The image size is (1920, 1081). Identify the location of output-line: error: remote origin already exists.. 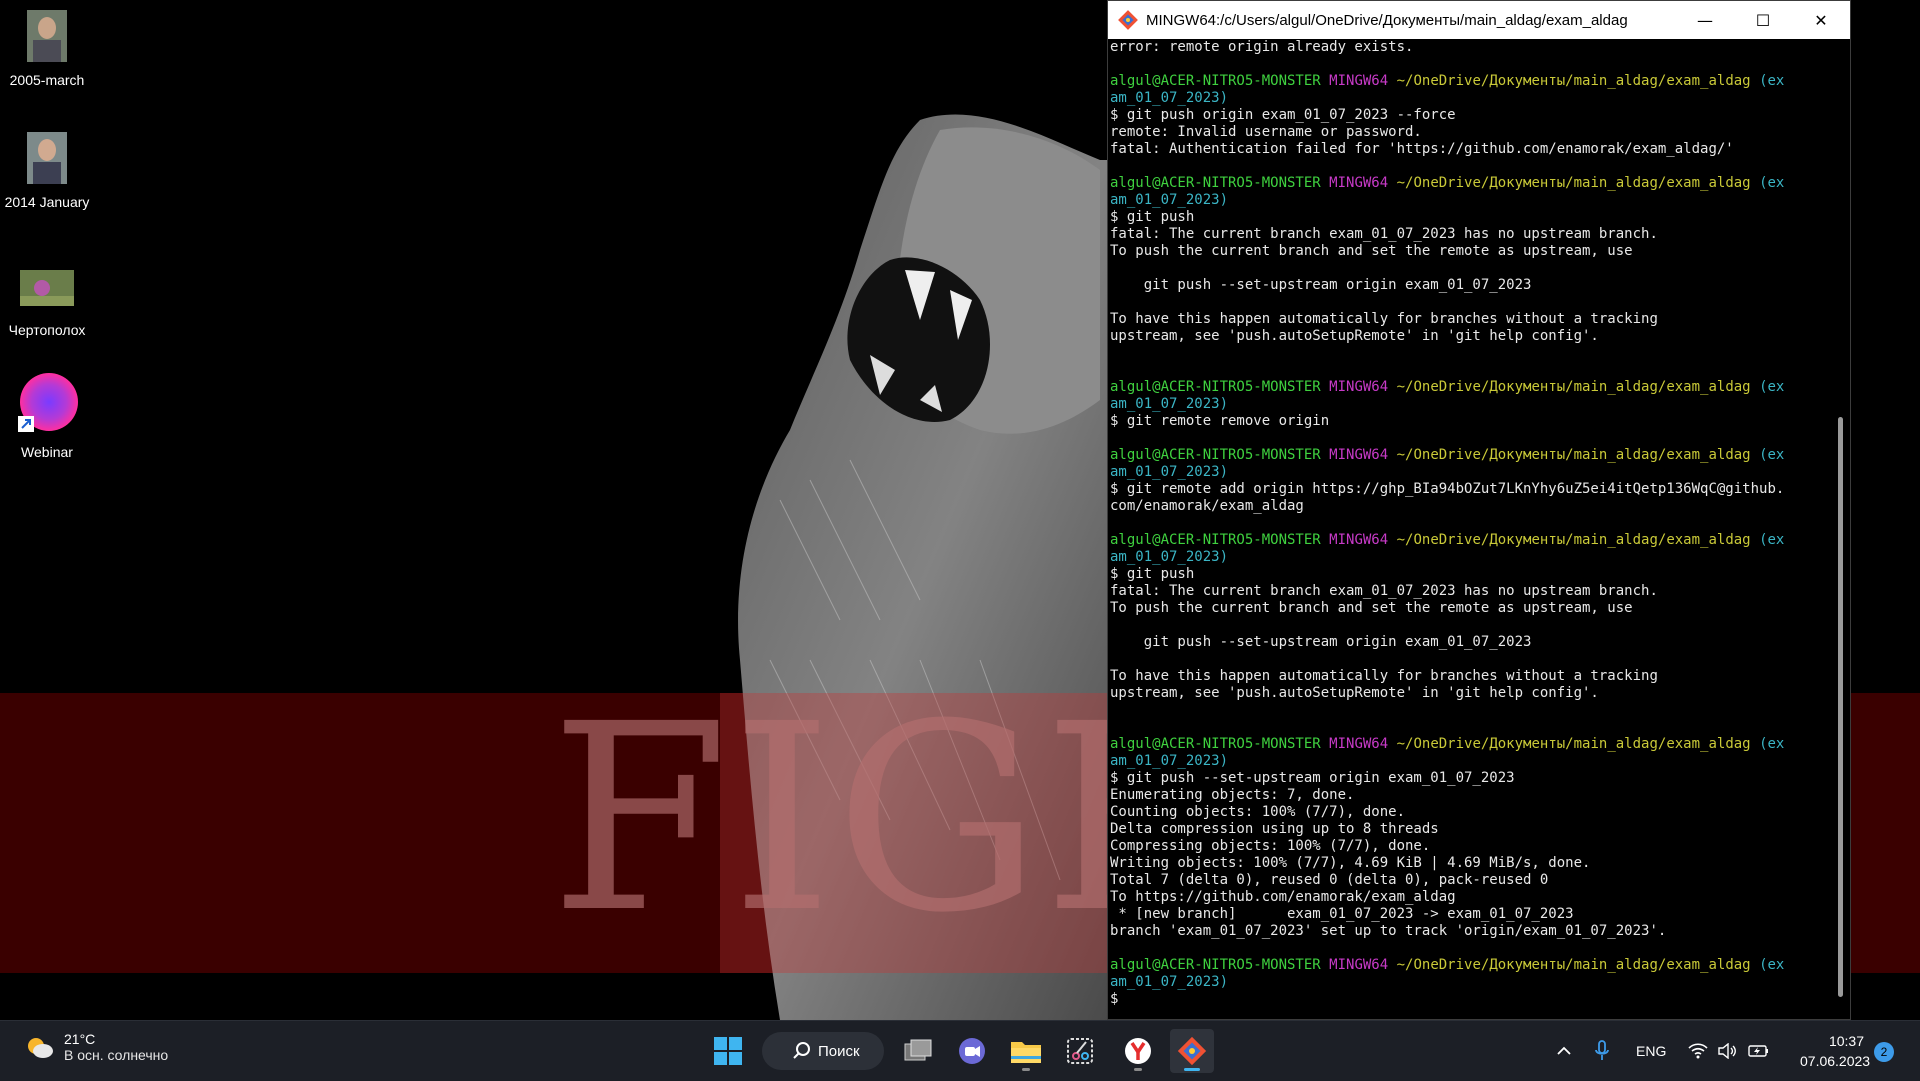
(1262, 47).